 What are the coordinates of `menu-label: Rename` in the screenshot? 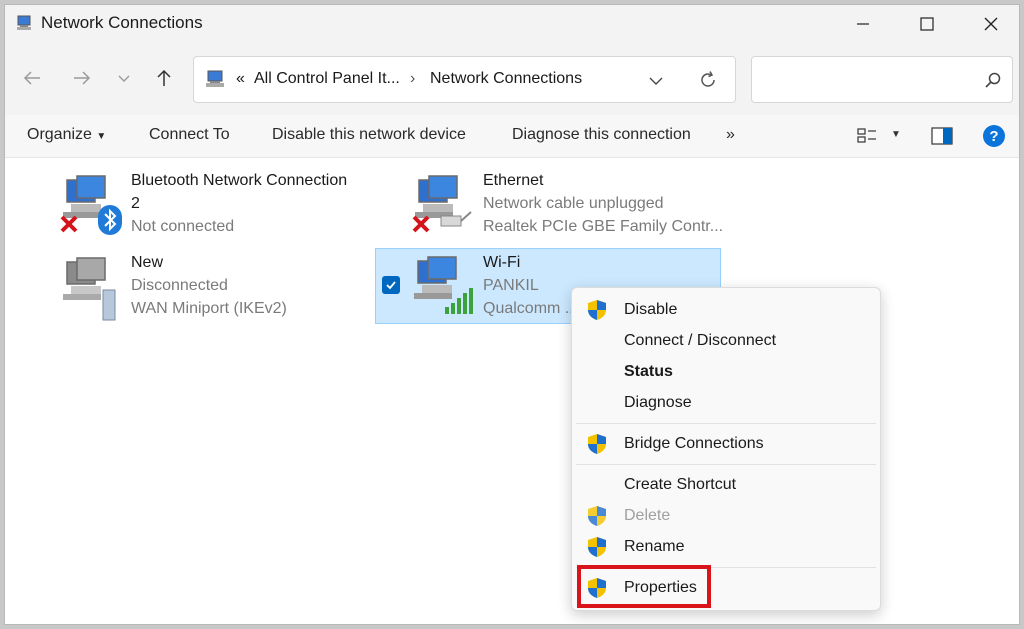 It's located at (654, 546).